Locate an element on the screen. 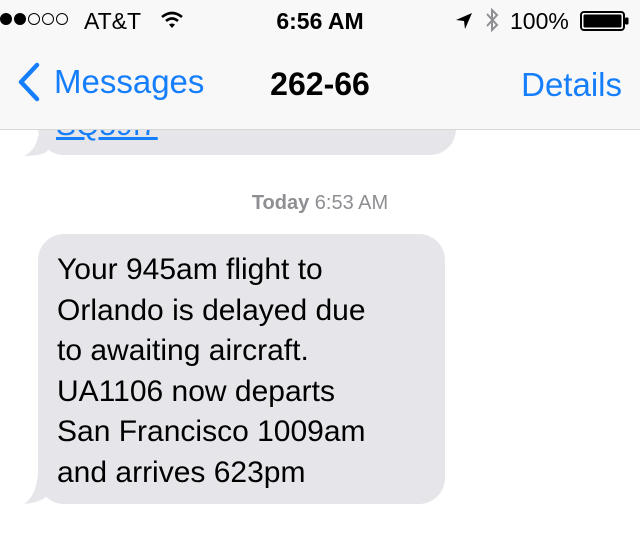  status-bar: AT&T 6:56 AM 100% is located at coordinates (320, 20).